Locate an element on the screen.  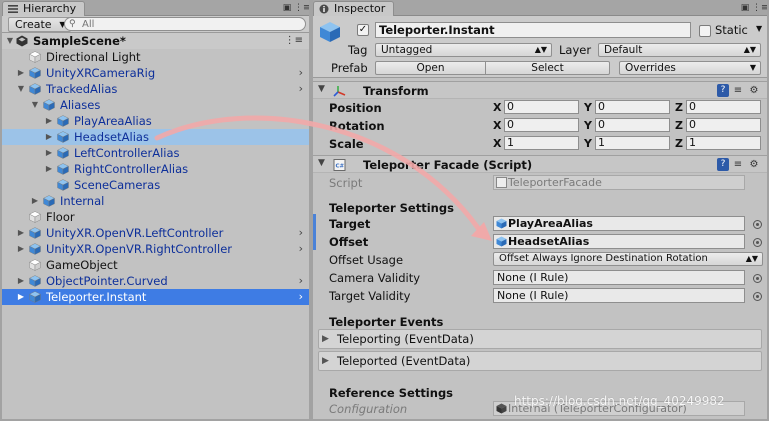
prefab-select-button: Select is located at coordinates (547, 68).